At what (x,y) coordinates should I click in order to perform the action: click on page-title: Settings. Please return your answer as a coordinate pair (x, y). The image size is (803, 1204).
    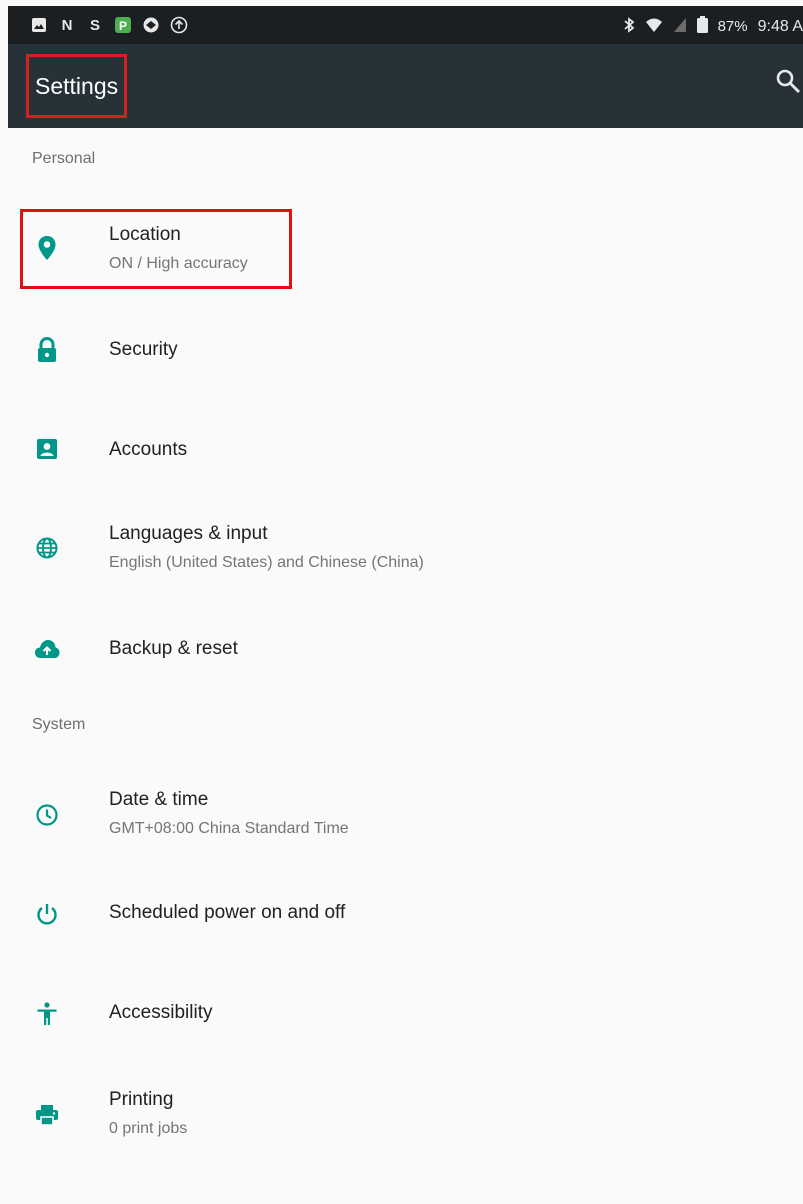
    Looking at the image, I should click on (77, 86).